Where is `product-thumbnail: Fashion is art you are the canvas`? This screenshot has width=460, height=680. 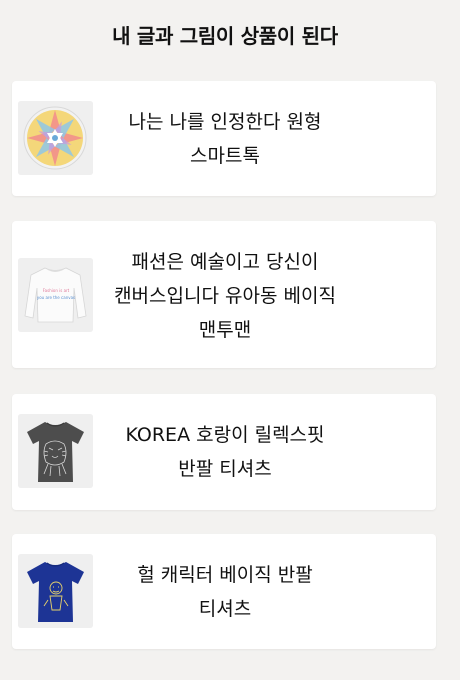 product-thumbnail: Fashion is art you are the canvas is located at coordinates (55, 295).